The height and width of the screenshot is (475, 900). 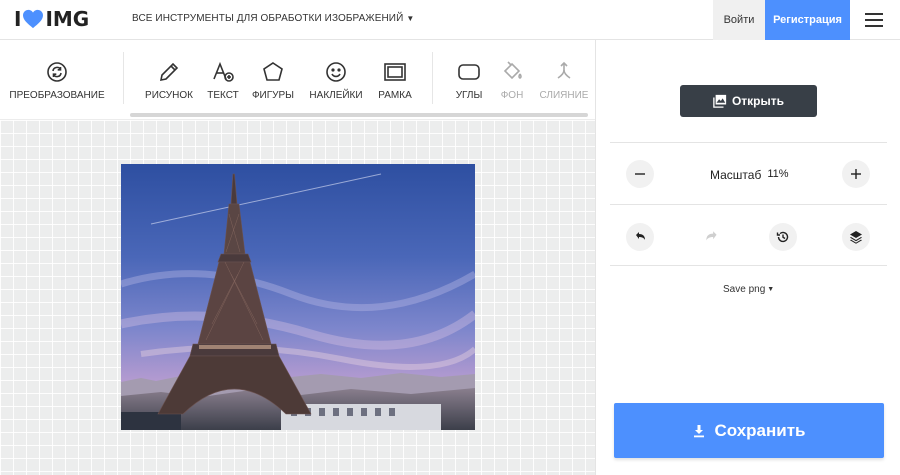 What do you see at coordinates (699, 430) in the screenshot?
I see `download-icon` at bounding box center [699, 430].